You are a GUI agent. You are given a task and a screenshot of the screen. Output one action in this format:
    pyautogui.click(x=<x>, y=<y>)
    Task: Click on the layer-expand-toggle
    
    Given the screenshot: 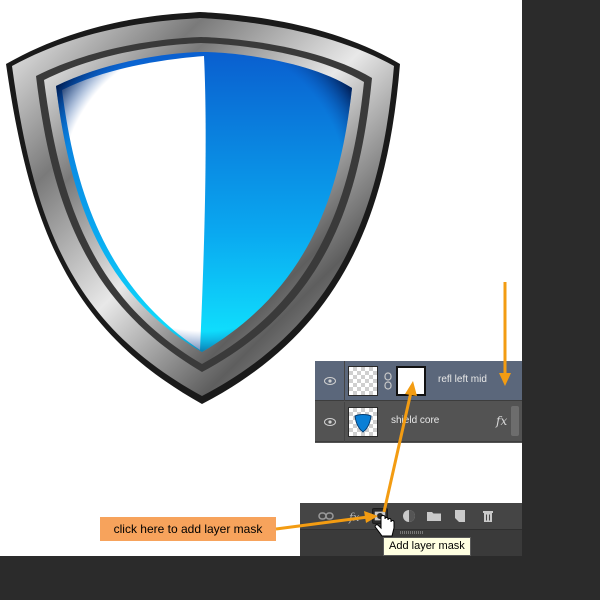 What is the action you would take?
    pyautogui.click(x=515, y=421)
    